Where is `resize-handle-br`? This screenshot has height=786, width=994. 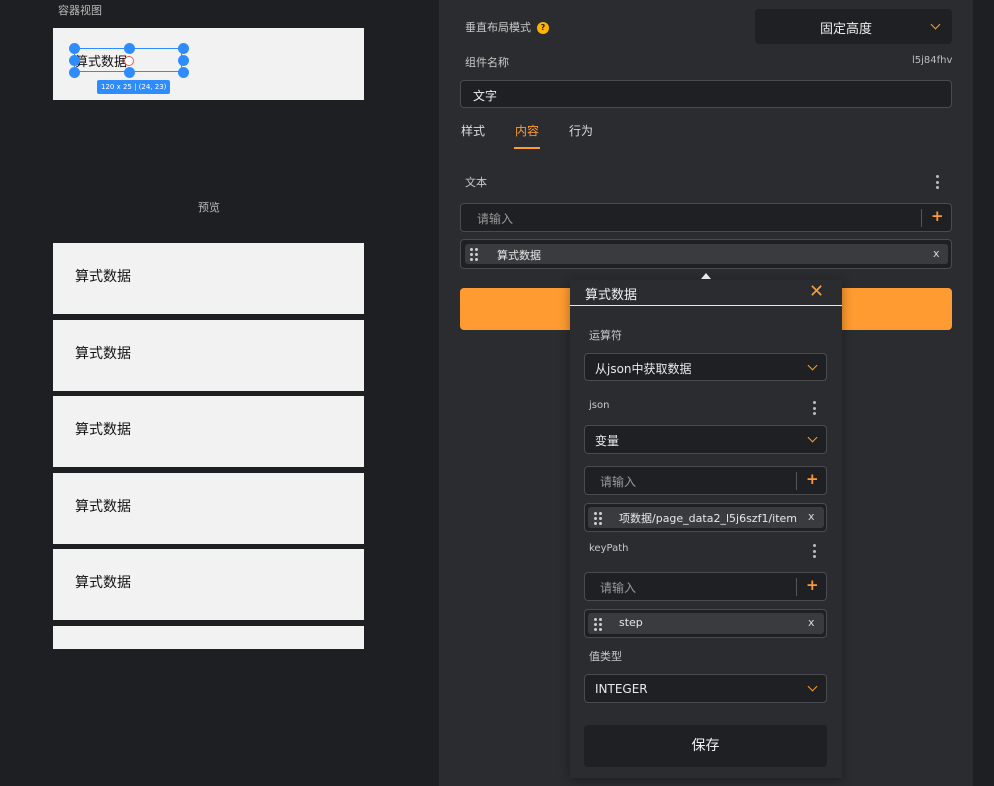
resize-handle-br is located at coordinates (183, 72).